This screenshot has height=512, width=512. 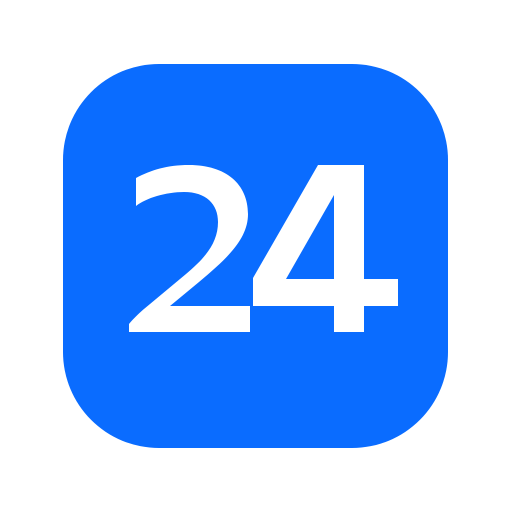 What do you see at coordinates (325, 248) in the screenshot?
I see `digit-4-shape` at bounding box center [325, 248].